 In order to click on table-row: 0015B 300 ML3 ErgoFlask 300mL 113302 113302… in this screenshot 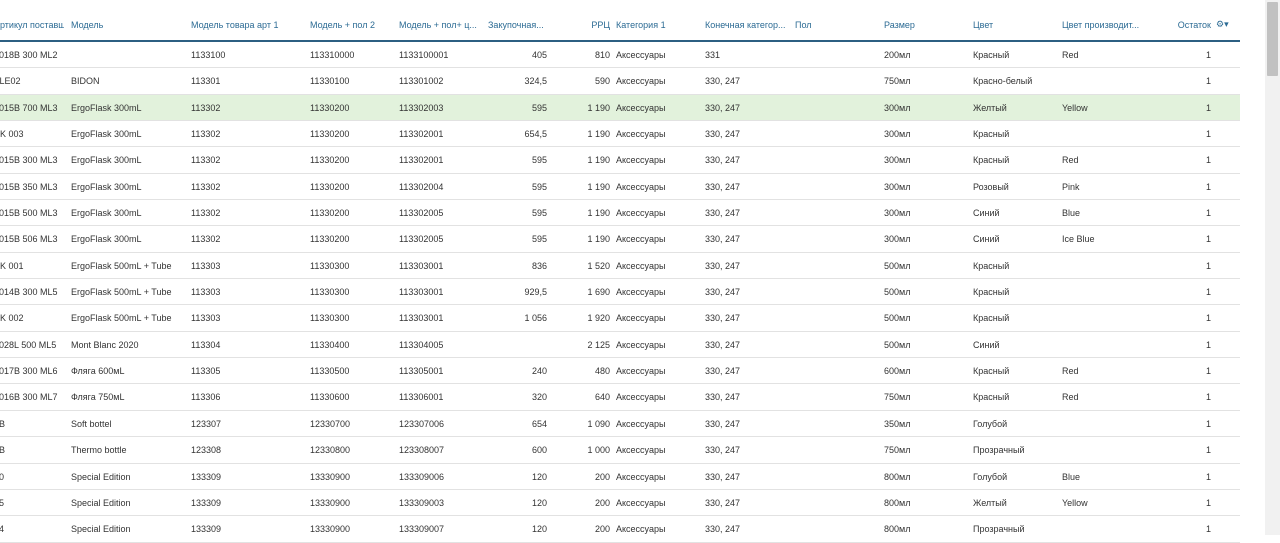, I will do `click(620, 160)`.